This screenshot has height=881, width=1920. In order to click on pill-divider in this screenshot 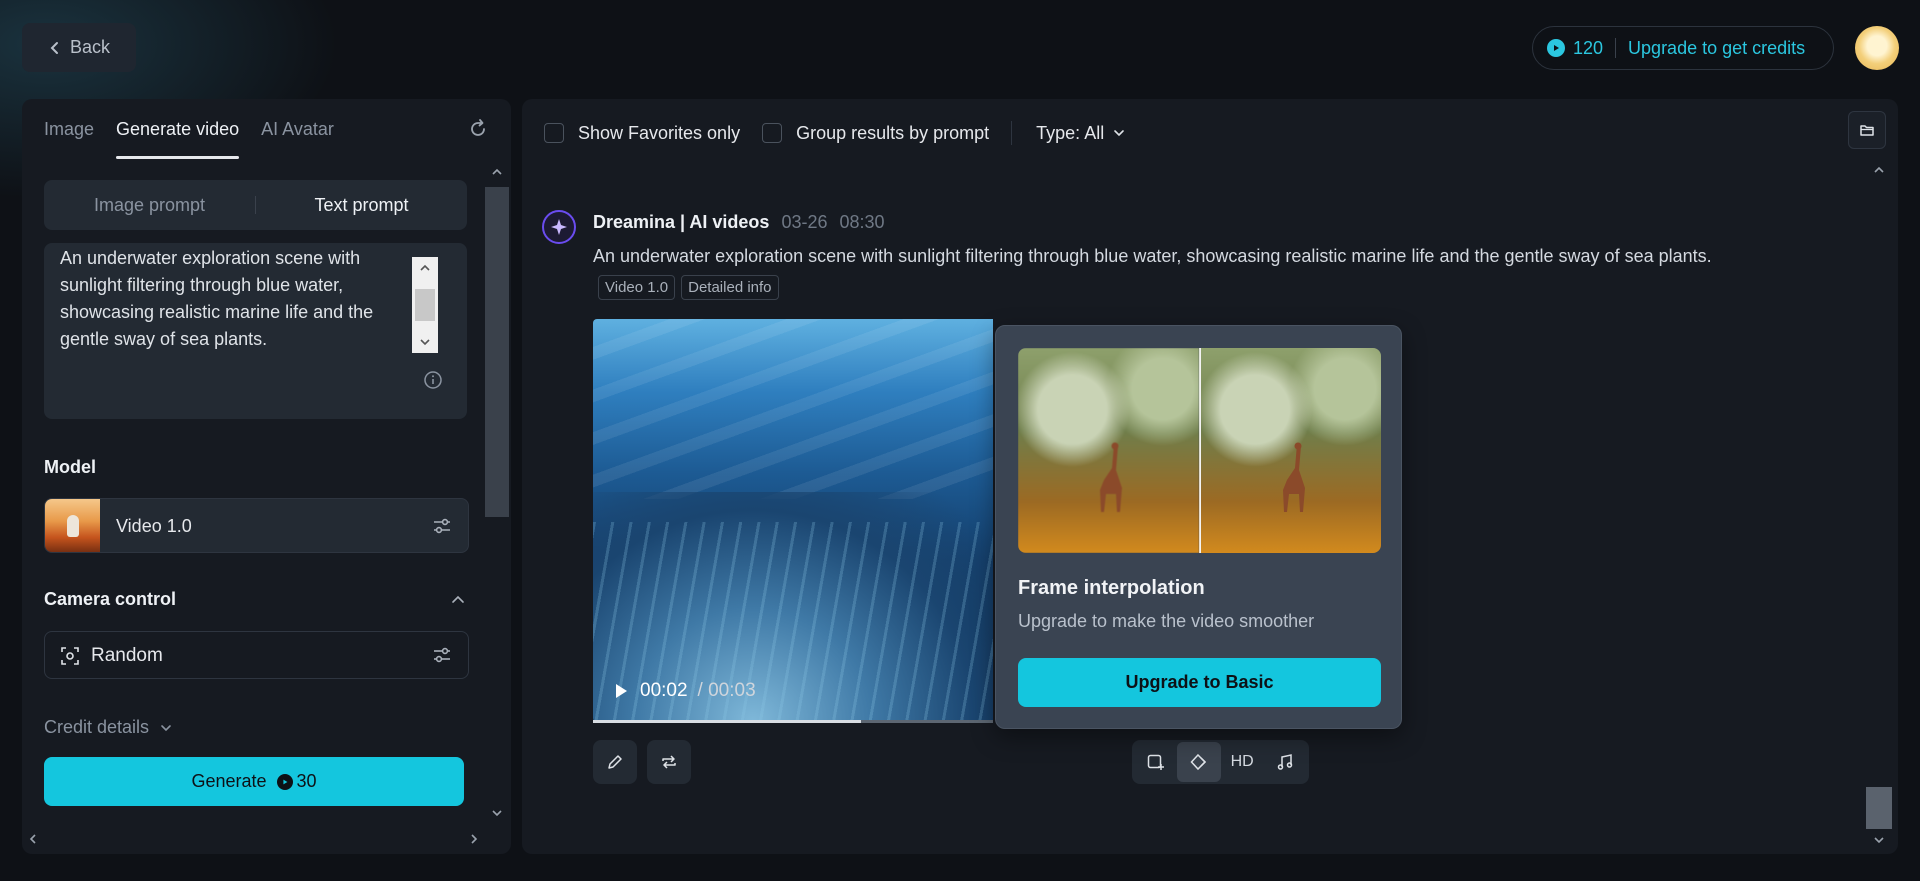, I will do `click(1616, 48)`.